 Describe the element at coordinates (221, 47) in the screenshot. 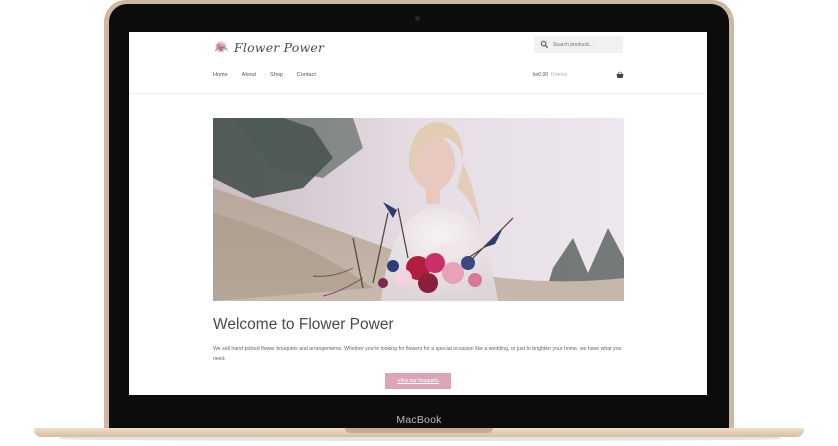

I see `flower-logo-icon` at that location.